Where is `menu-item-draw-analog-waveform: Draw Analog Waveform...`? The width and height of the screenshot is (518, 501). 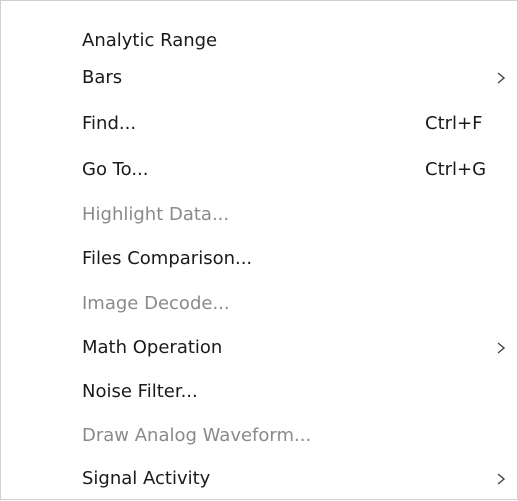
menu-item-draw-analog-waveform: Draw Analog Waveform... is located at coordinates (259, 436).